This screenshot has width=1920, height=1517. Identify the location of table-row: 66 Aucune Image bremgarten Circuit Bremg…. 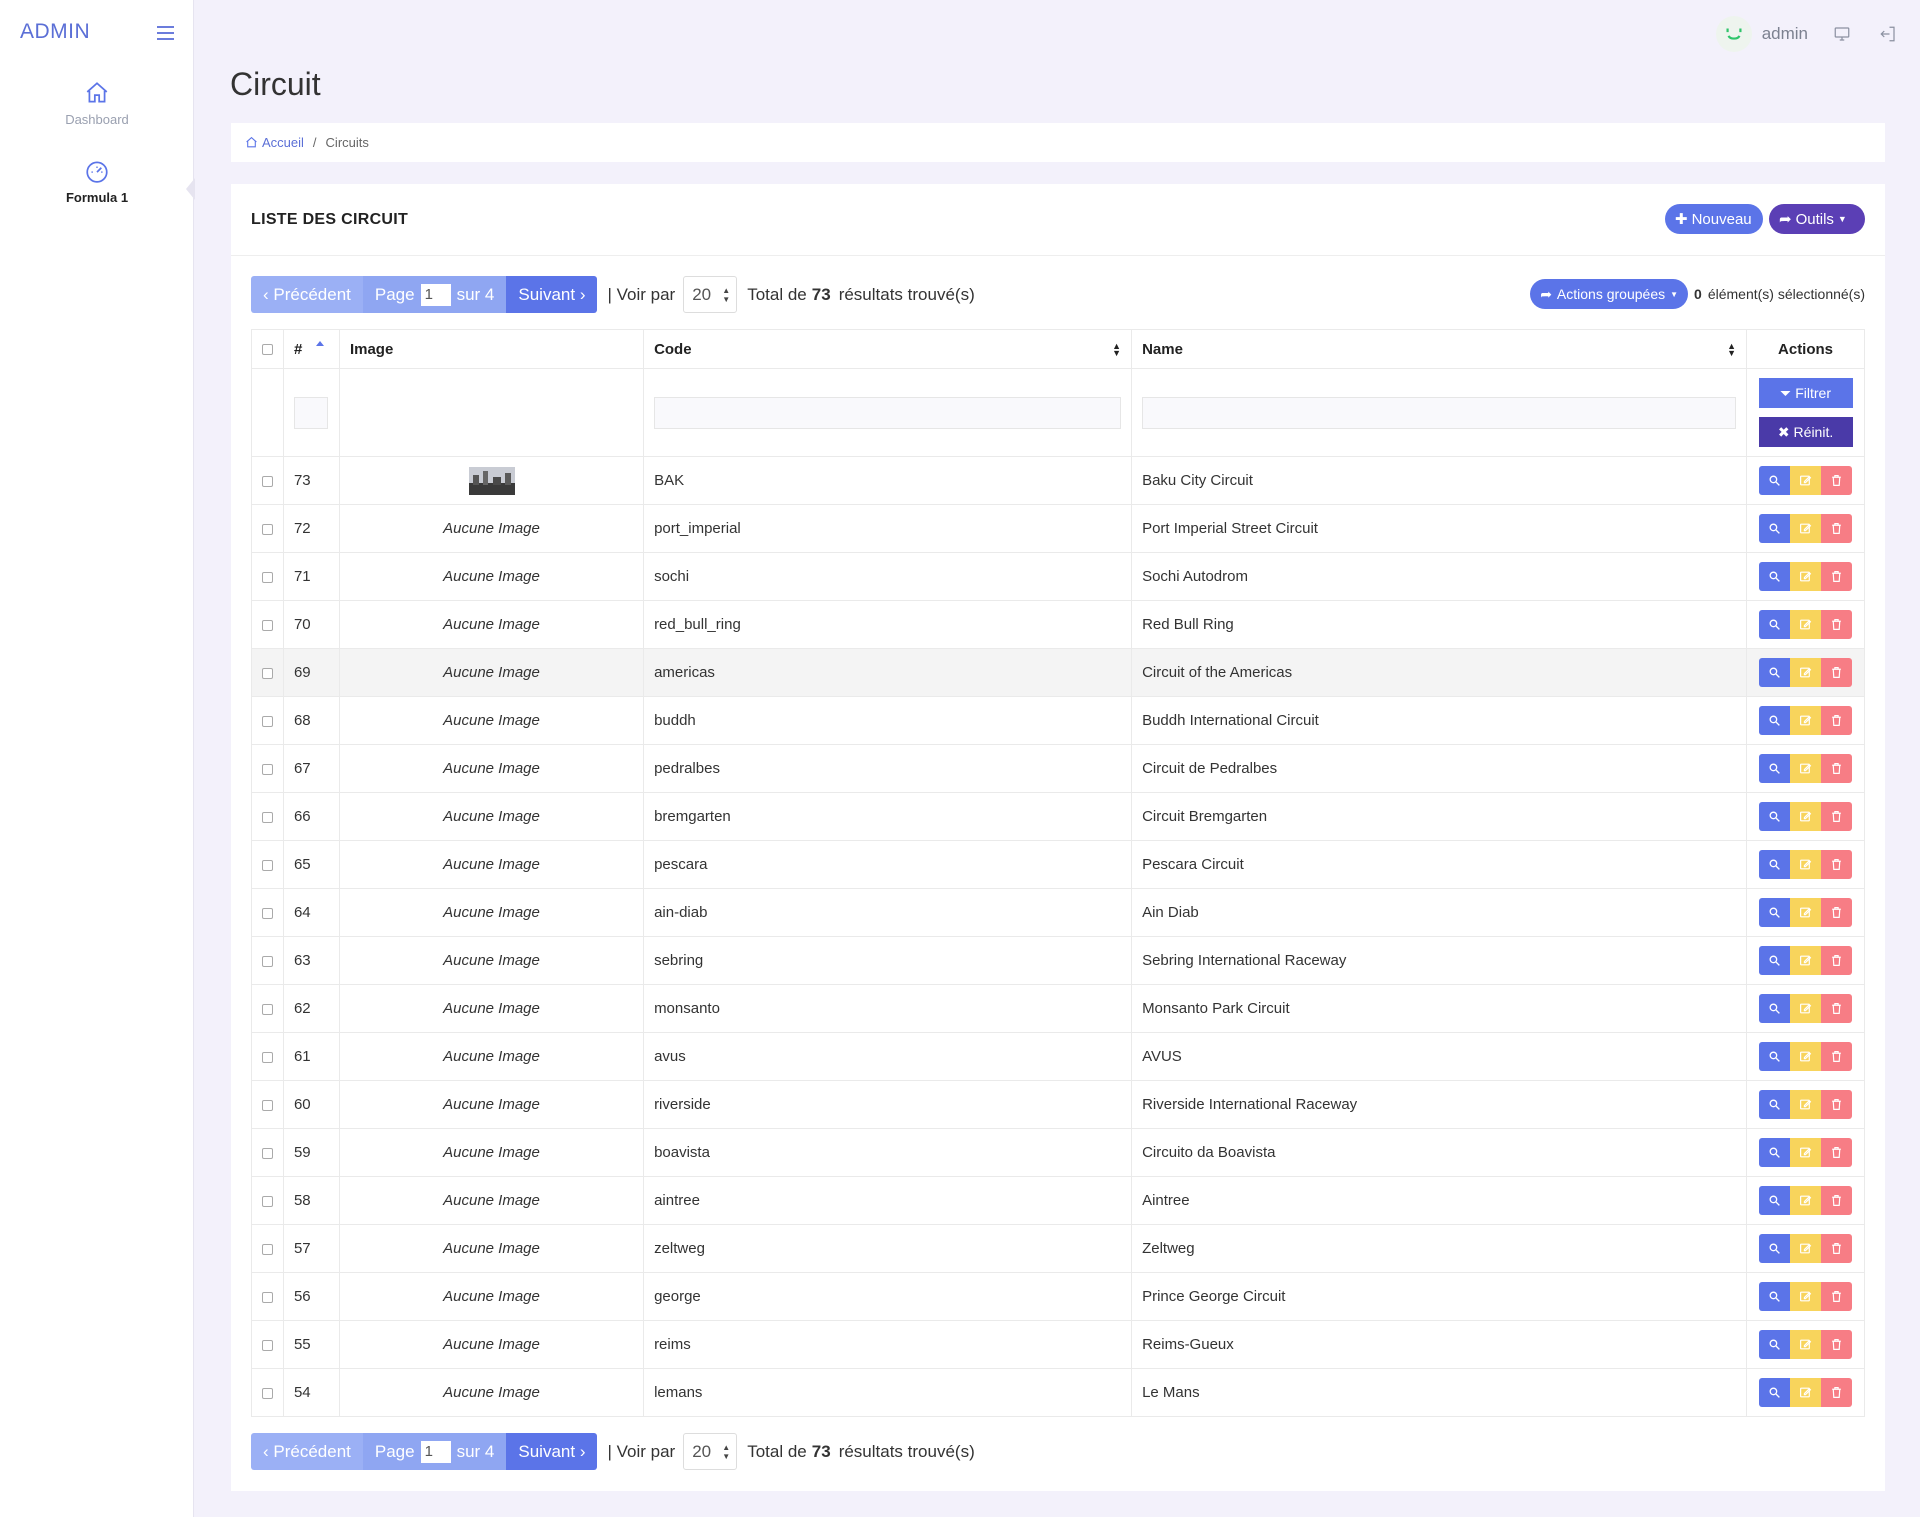
(1058, 816).